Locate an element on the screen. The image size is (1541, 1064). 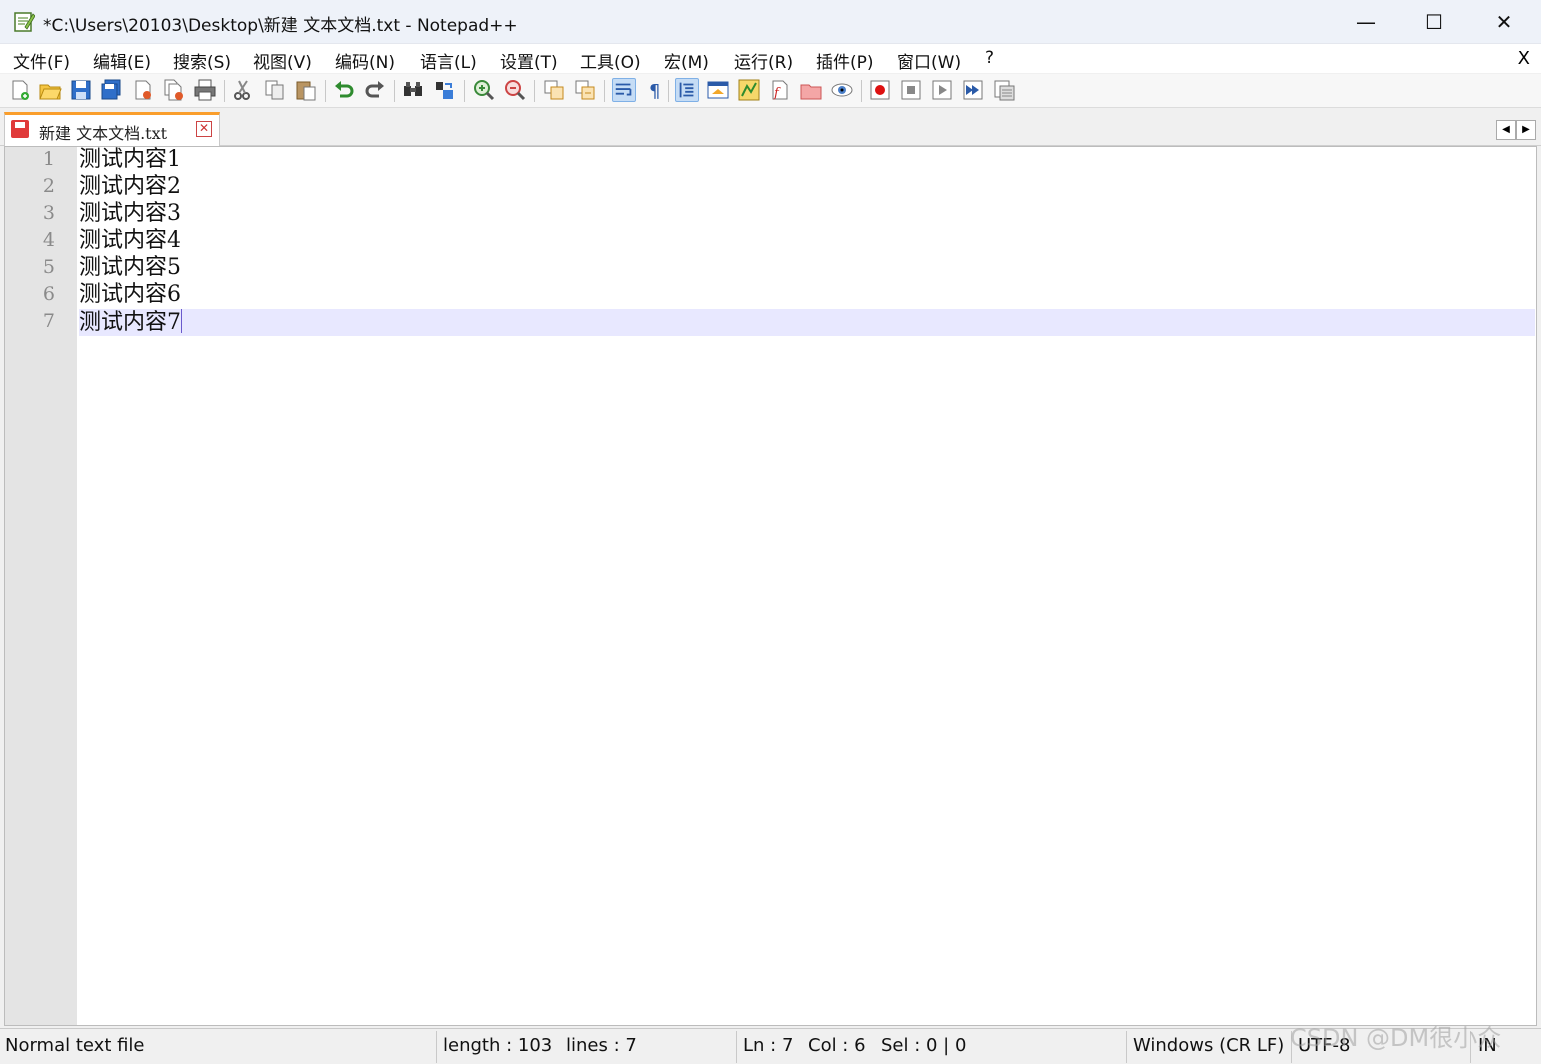
document-tab: 新建 文本文档.txt ✕ is located at coordinates (112, 129).